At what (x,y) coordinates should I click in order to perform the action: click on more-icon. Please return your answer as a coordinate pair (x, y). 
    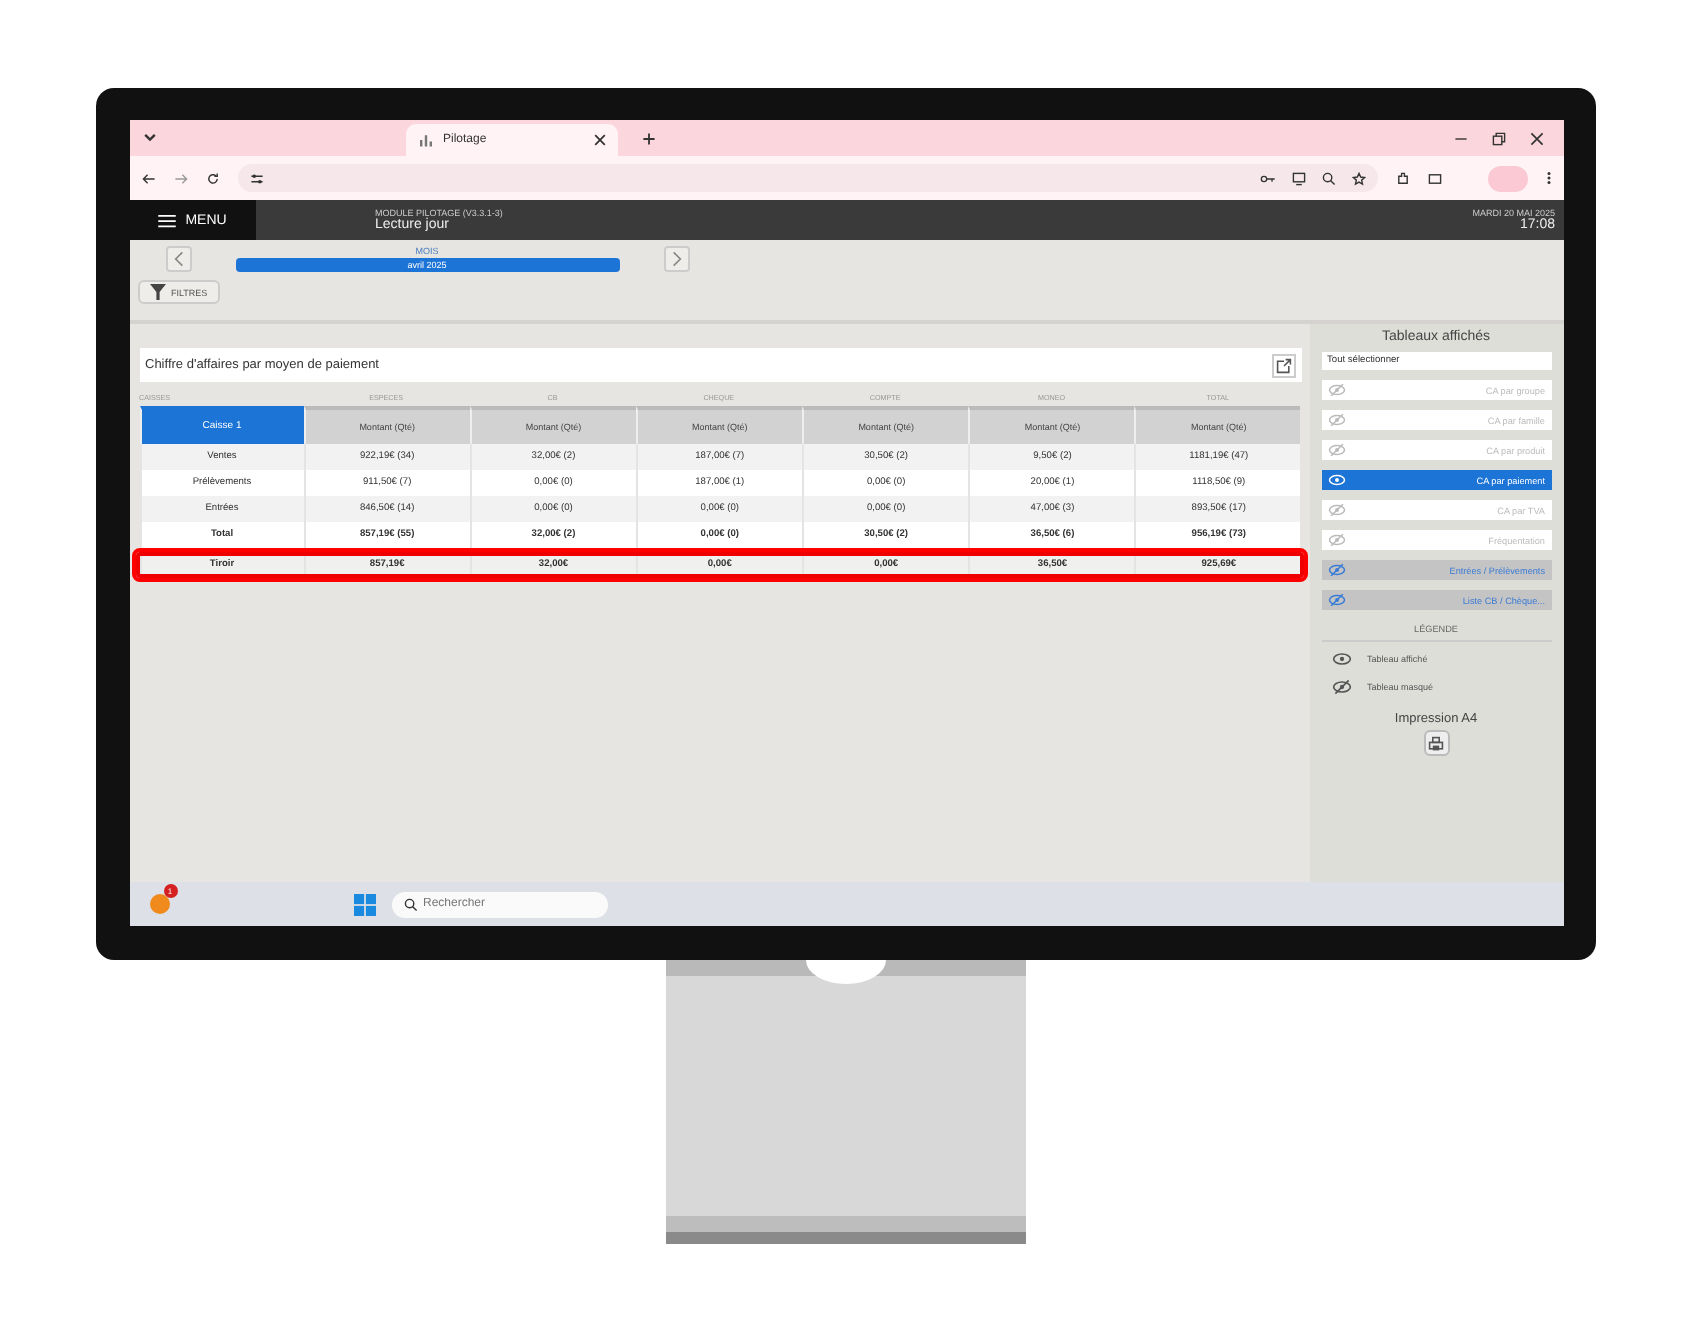
    Looking at the image, I should click on (1548, 178).